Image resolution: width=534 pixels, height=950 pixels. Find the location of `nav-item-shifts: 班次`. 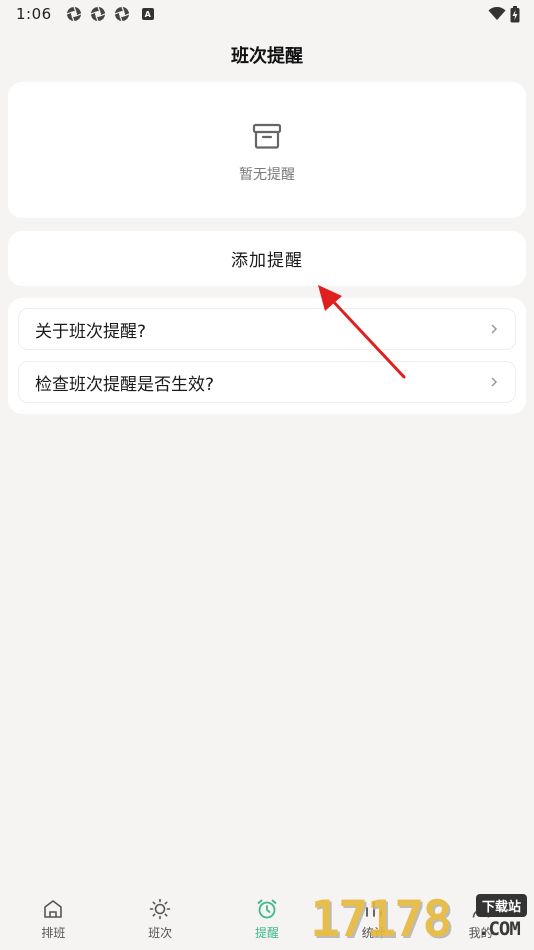

nav-item-shifts: 班次 is located at coordinates (160, 919).